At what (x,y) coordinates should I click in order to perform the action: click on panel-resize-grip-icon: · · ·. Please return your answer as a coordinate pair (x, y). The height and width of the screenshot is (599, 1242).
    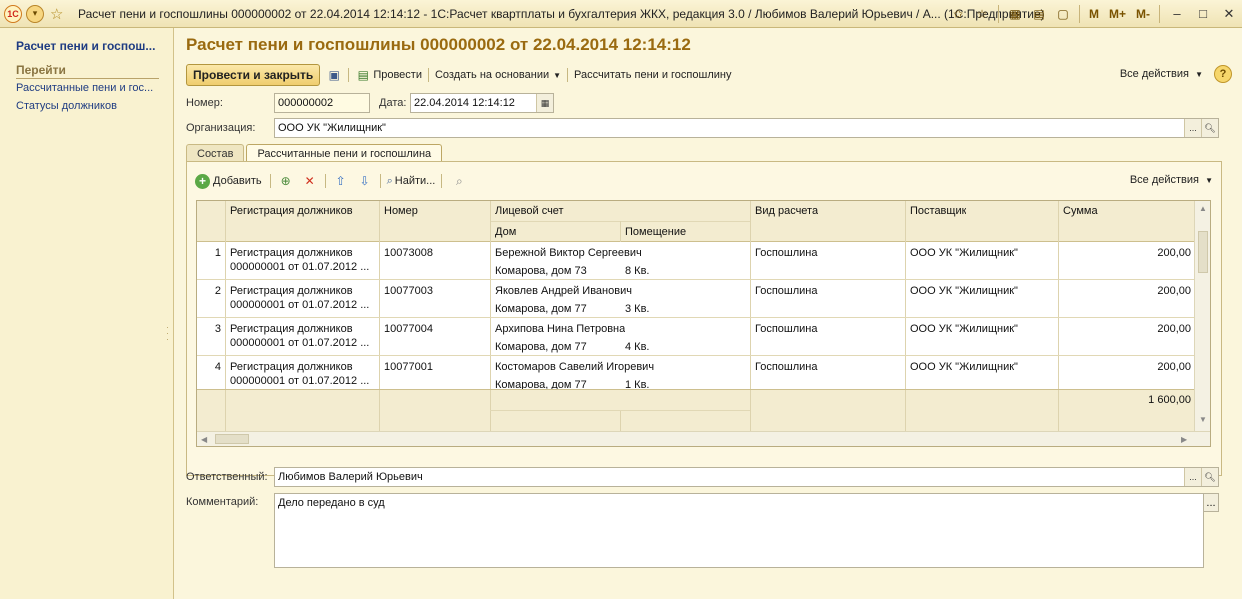
    Looking at the image, I should click on (168, 333).